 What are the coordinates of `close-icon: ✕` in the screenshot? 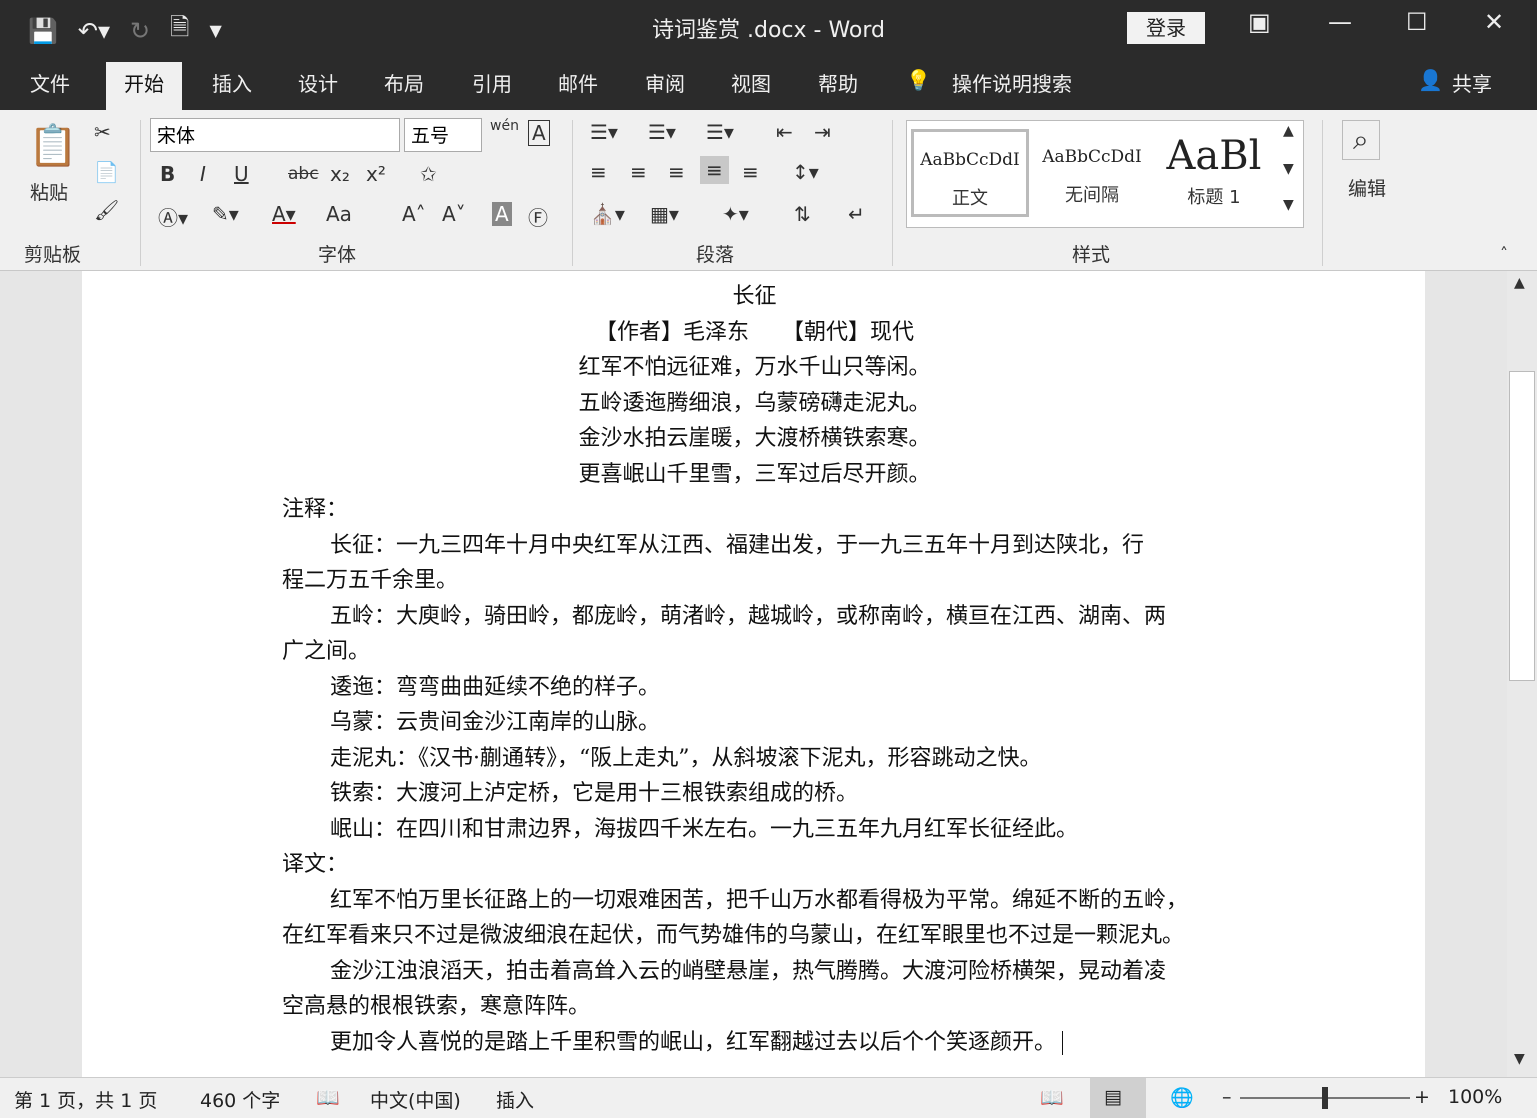 It's located at (1494, 22).